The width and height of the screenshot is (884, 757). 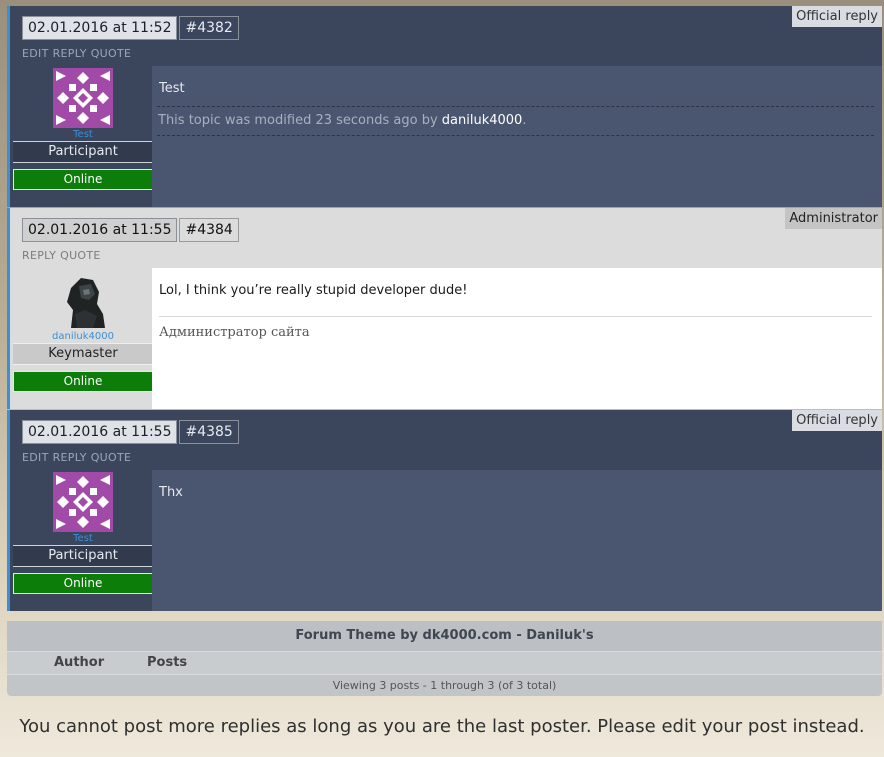 What do you see at coordinates (167, 662) in the screenshot?
I see `posts-column-header: Posts` at bounding box center [167, 662].